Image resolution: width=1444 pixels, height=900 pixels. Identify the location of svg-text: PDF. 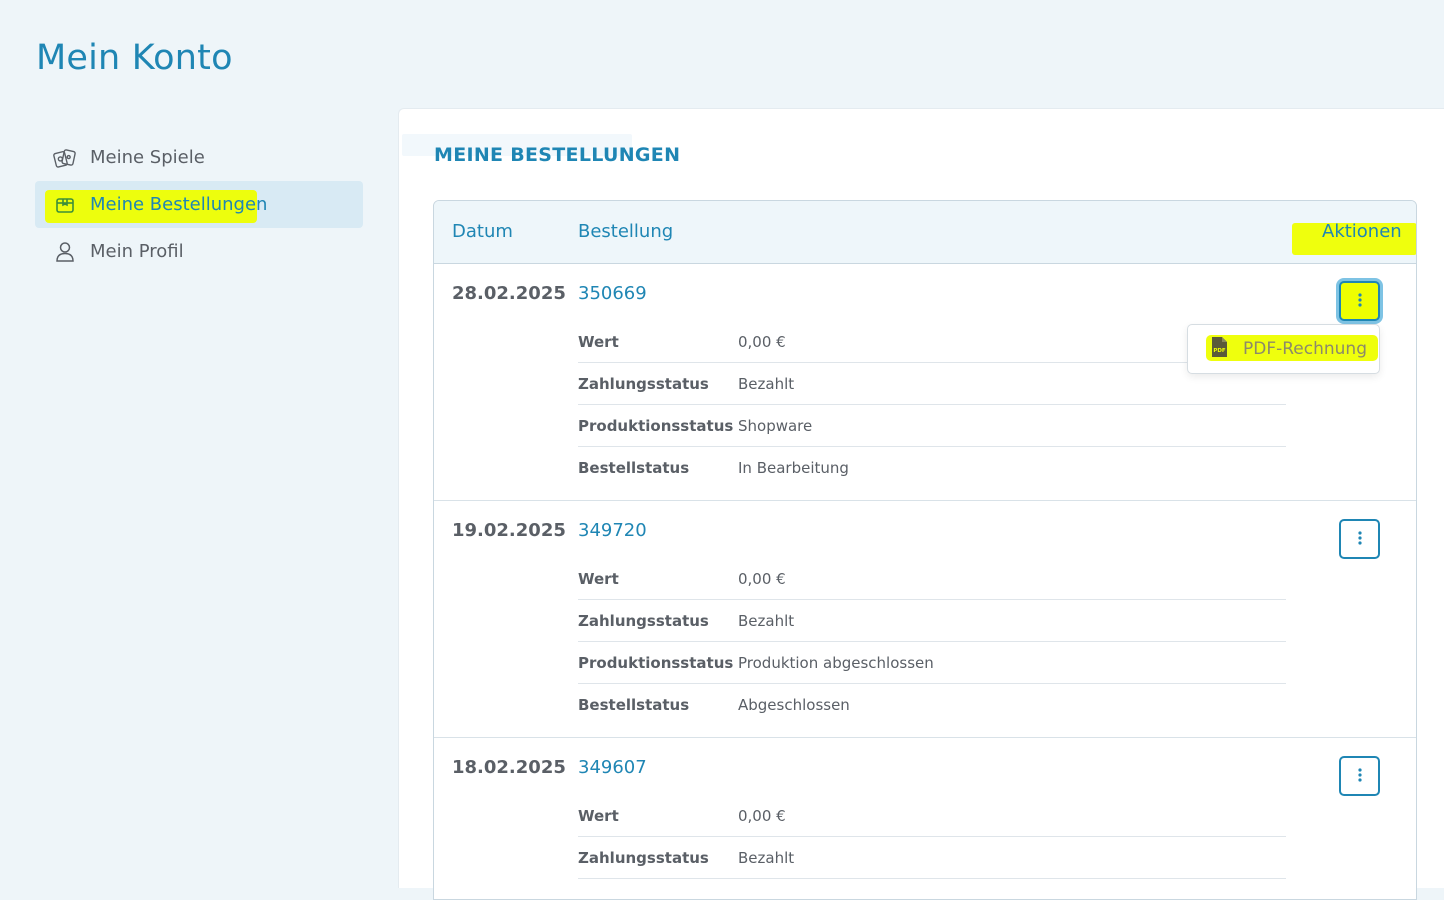
(1219, 351).